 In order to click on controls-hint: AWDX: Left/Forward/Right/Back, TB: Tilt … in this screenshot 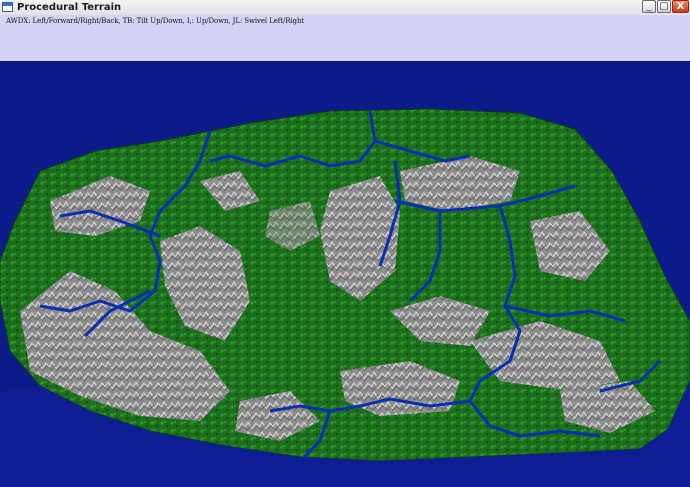, I will do `click(155, 21)`.